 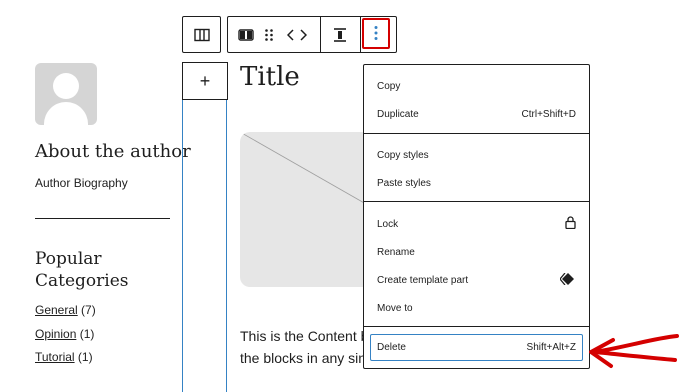 I want to click on menu-item-label: Lock, so click(x=388, y=224).